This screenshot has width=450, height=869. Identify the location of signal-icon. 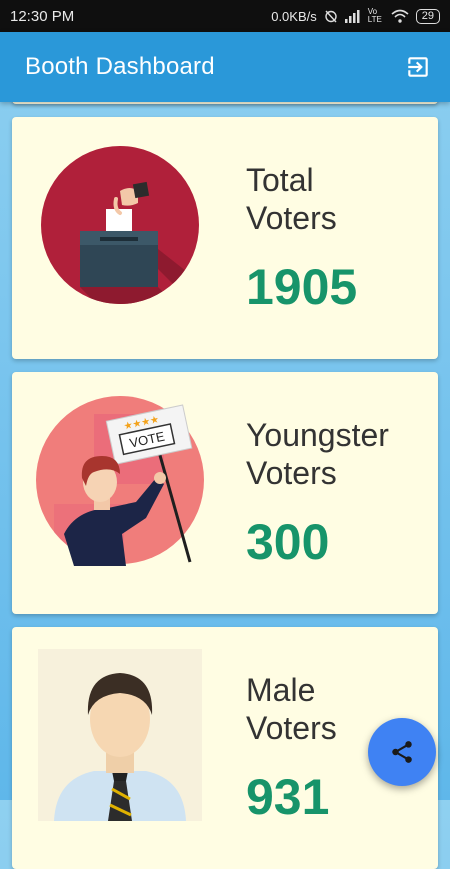
(352, 16).